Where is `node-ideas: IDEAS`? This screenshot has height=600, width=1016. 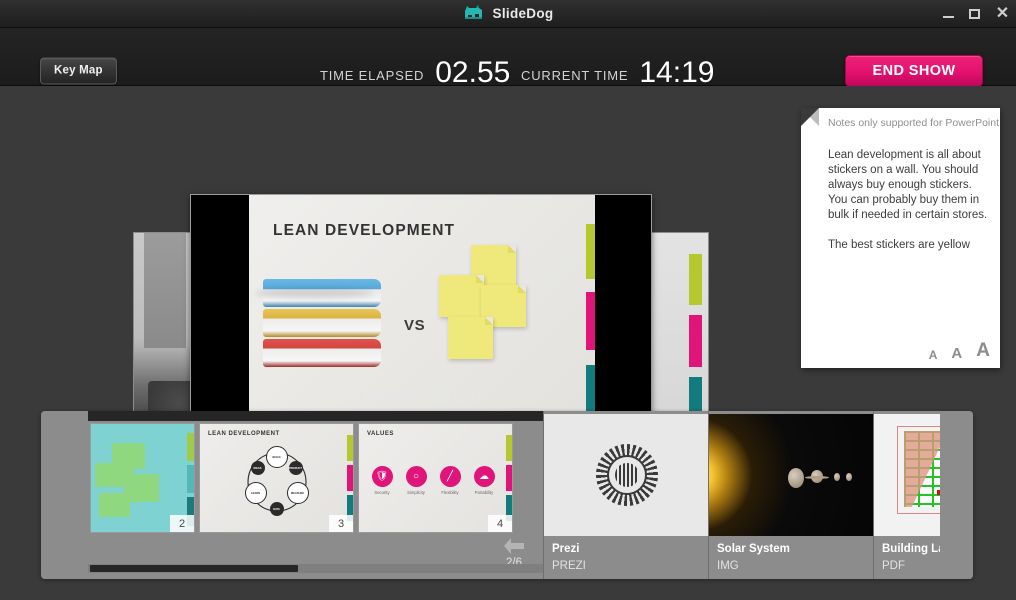 node-ideas: IDEAS is located at coordinates (257, 468).